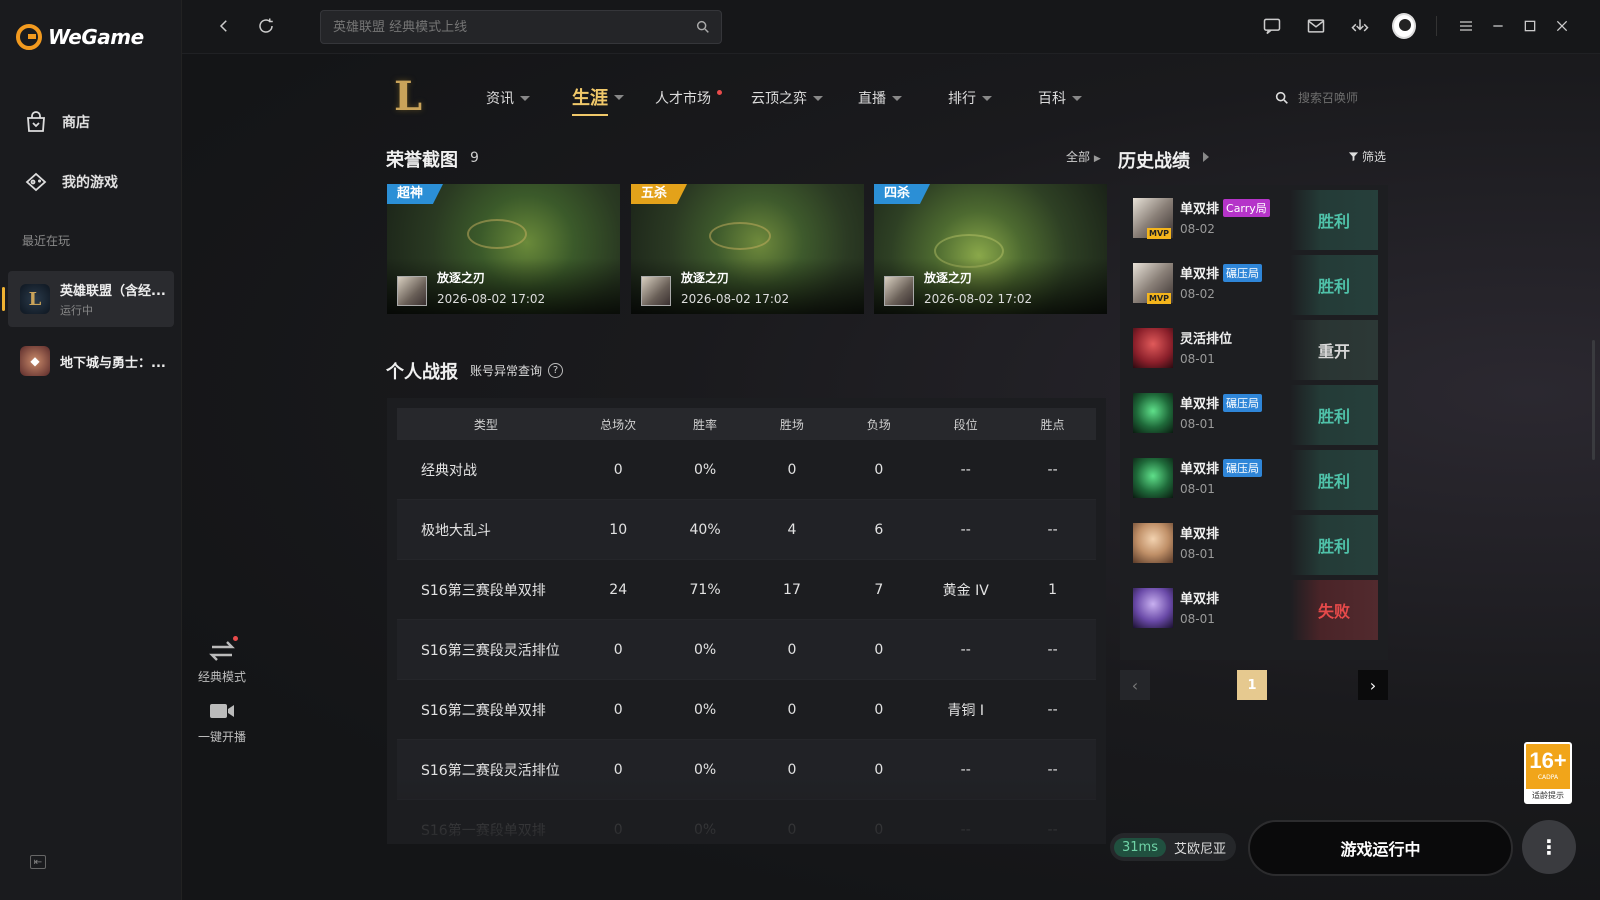 This screenshot has height=900, width=1600. I want to click on row-cell: 17, so click(792, 589).